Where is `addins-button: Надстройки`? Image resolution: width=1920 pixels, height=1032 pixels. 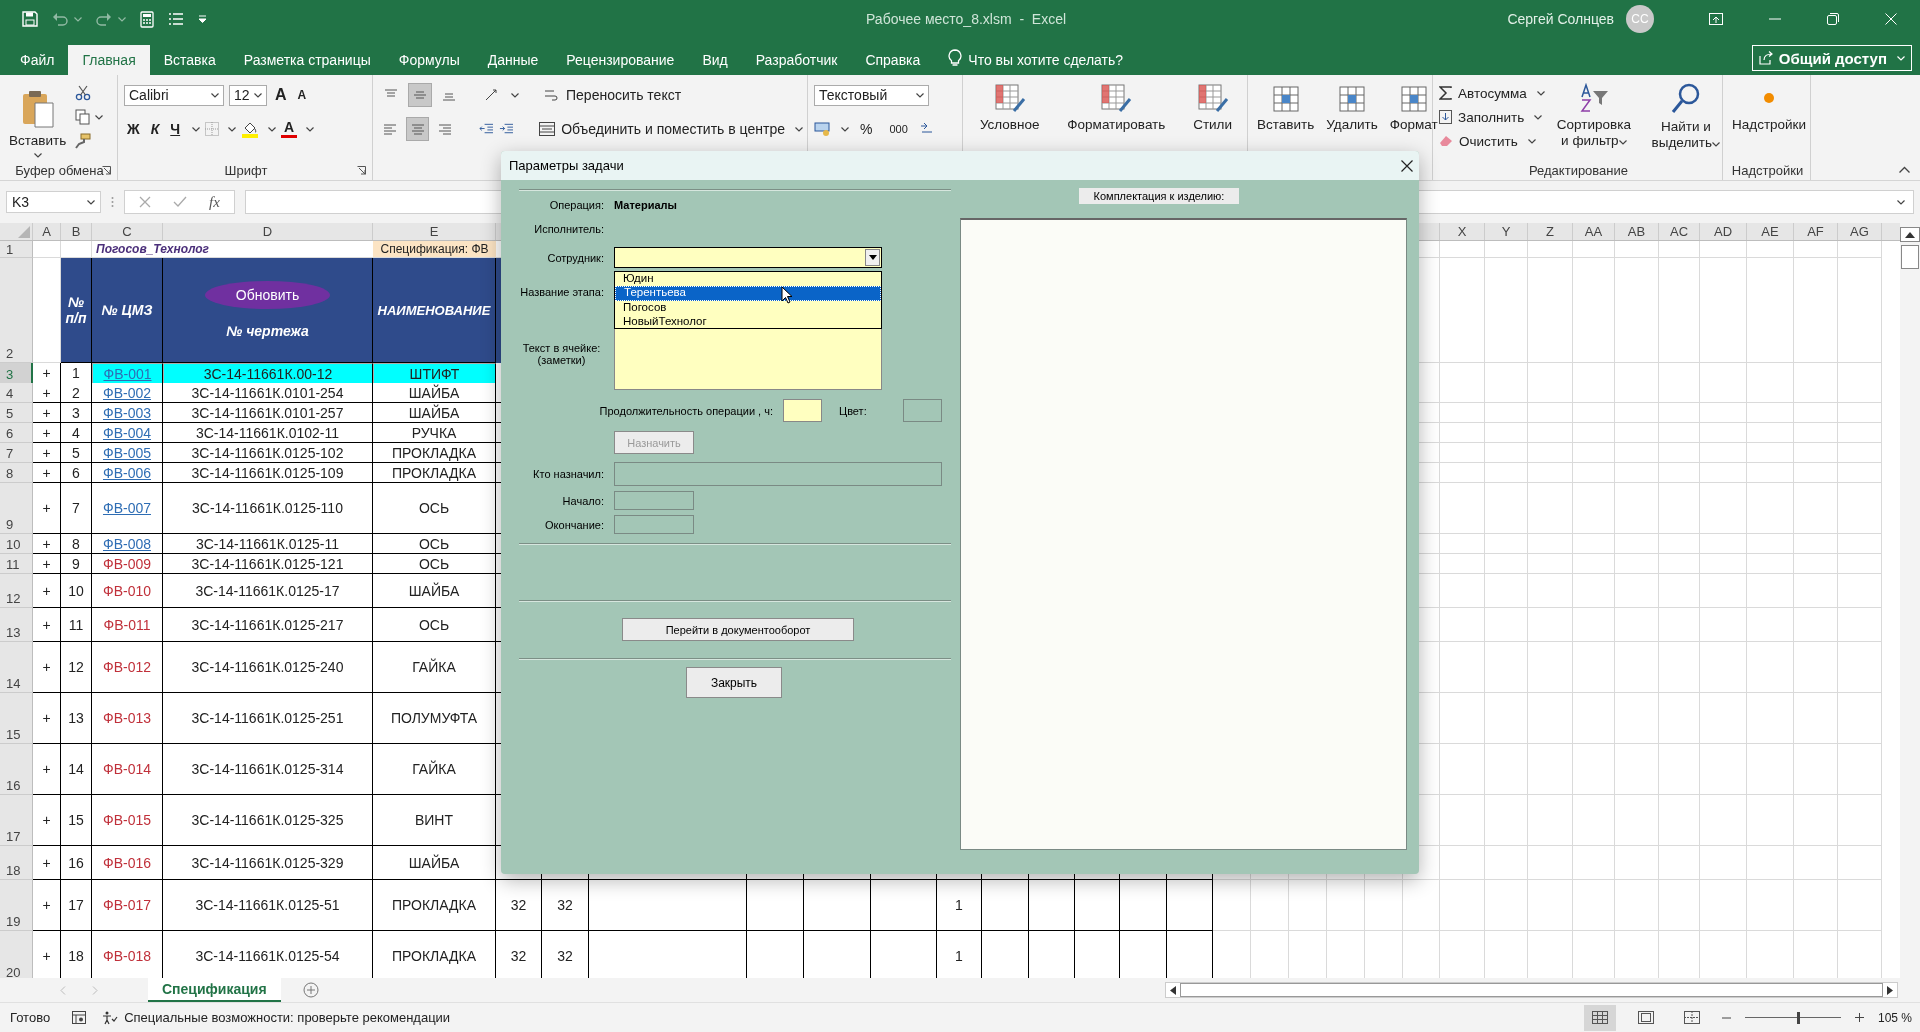
addins-button: Надстройки is located at coordinates (1769, 120).